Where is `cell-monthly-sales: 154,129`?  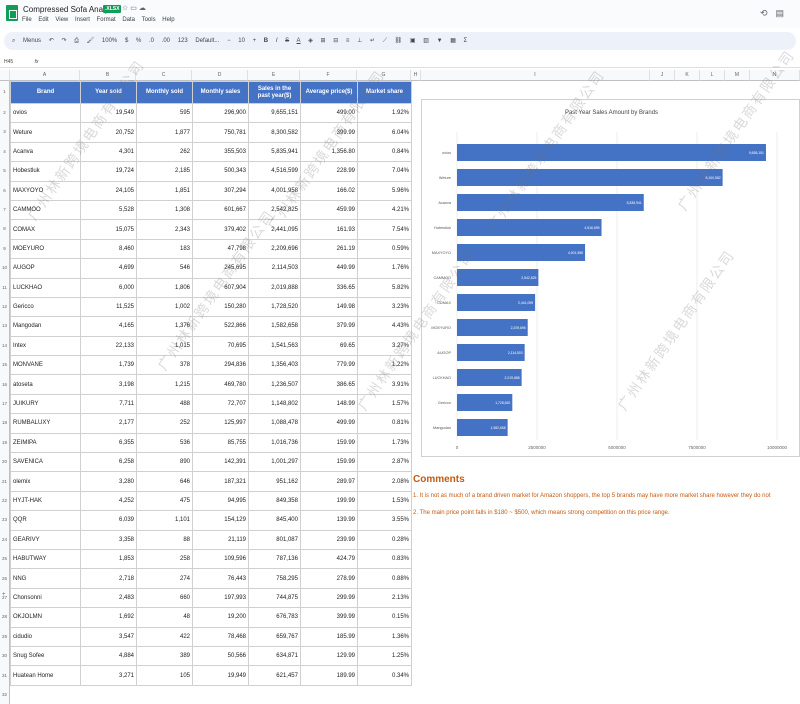 cell-monthly-sales: 154,129 is located at coordinates (220, 520).